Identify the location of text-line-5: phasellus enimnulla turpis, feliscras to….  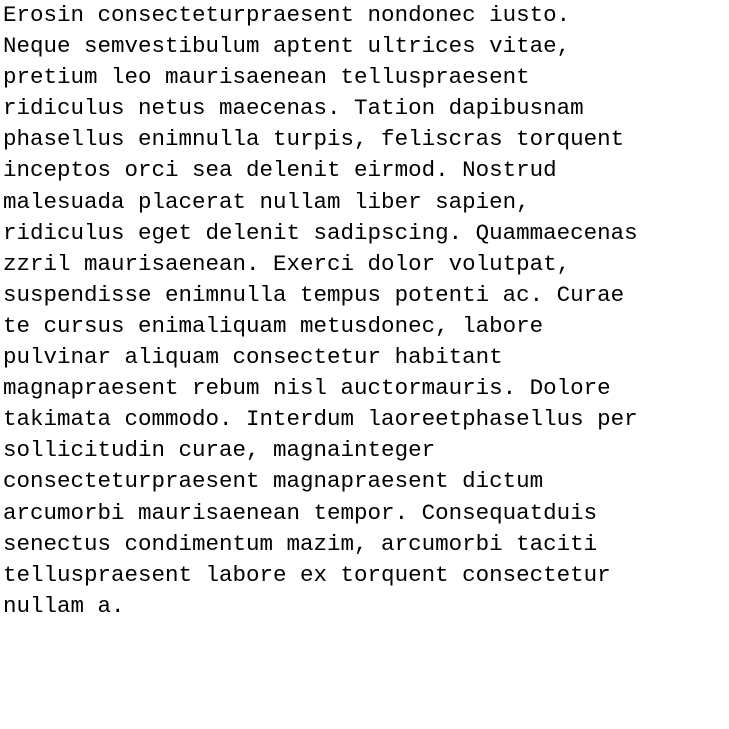
(314, 139).